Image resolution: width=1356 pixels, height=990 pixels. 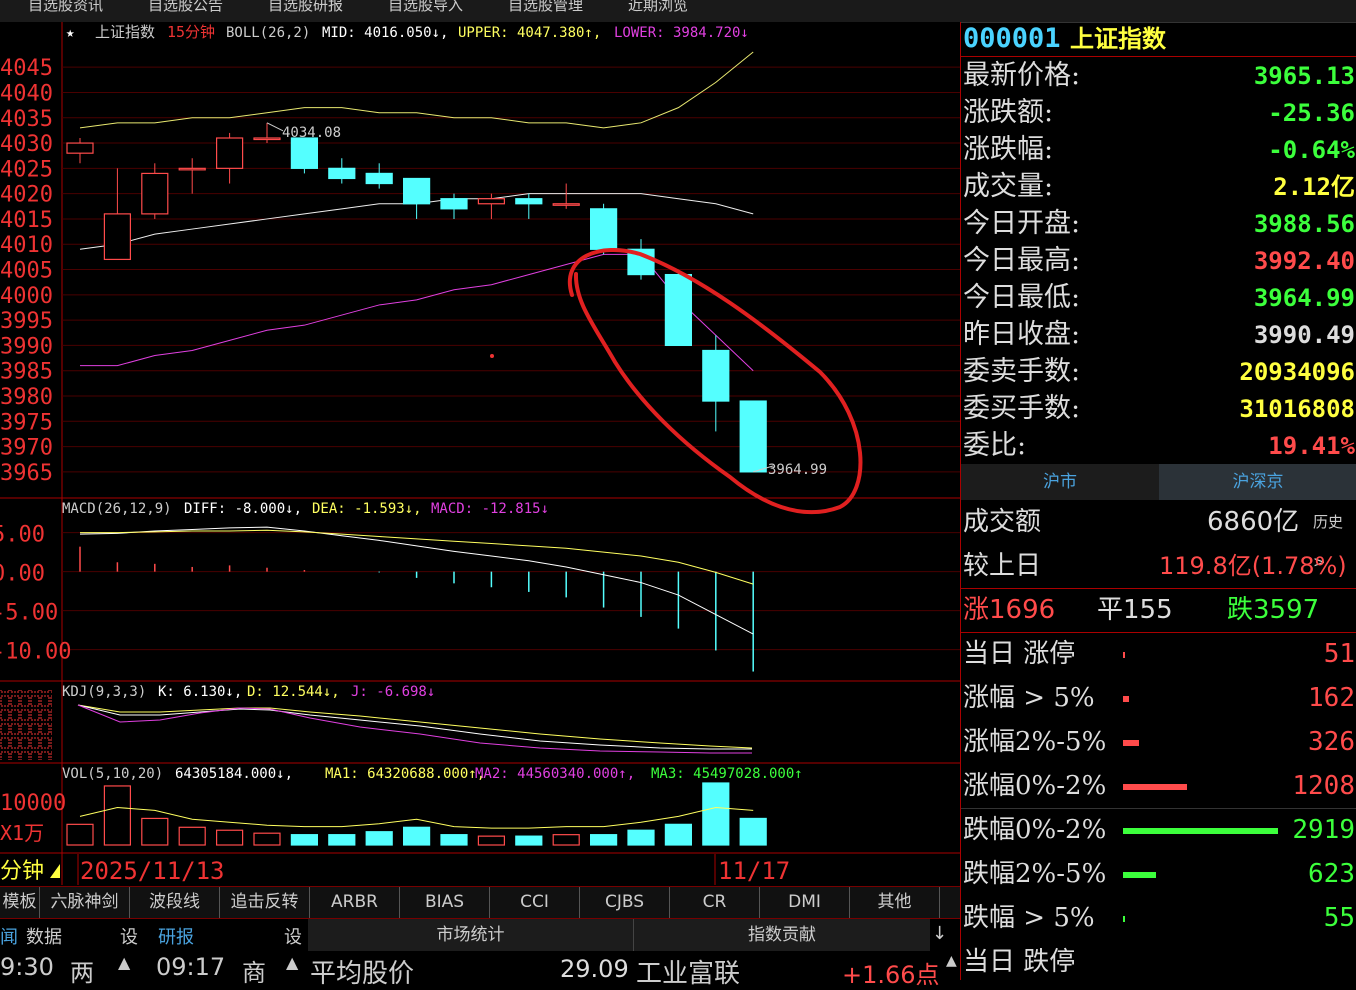 What do you see at coordinates (65, 7) in the screenshot?
I see `menu-item-watchlist-news: 自选股资讯` at bounding box center [65, 7].